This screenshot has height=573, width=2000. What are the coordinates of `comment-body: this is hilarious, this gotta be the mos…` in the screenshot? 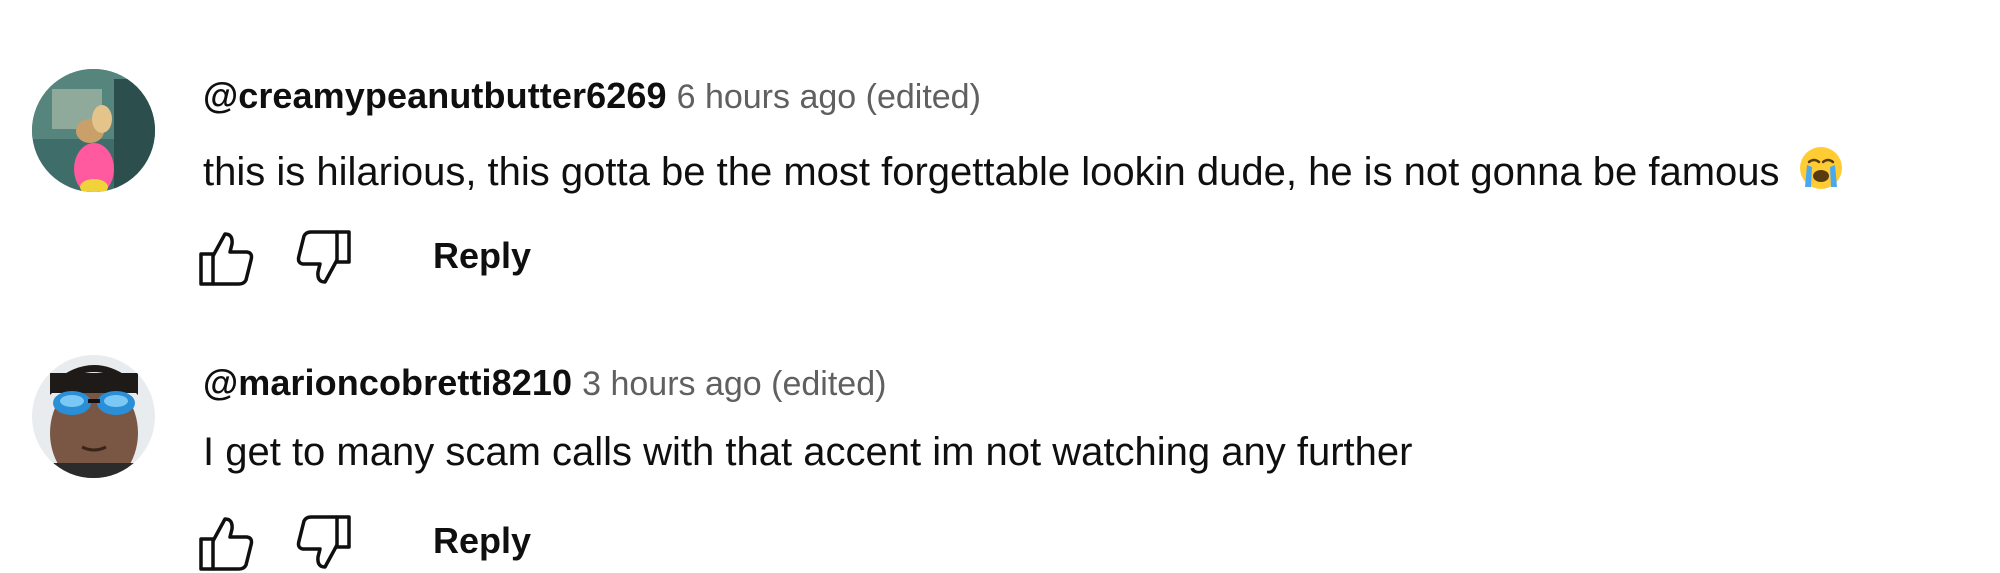 It's located at (991, 172).